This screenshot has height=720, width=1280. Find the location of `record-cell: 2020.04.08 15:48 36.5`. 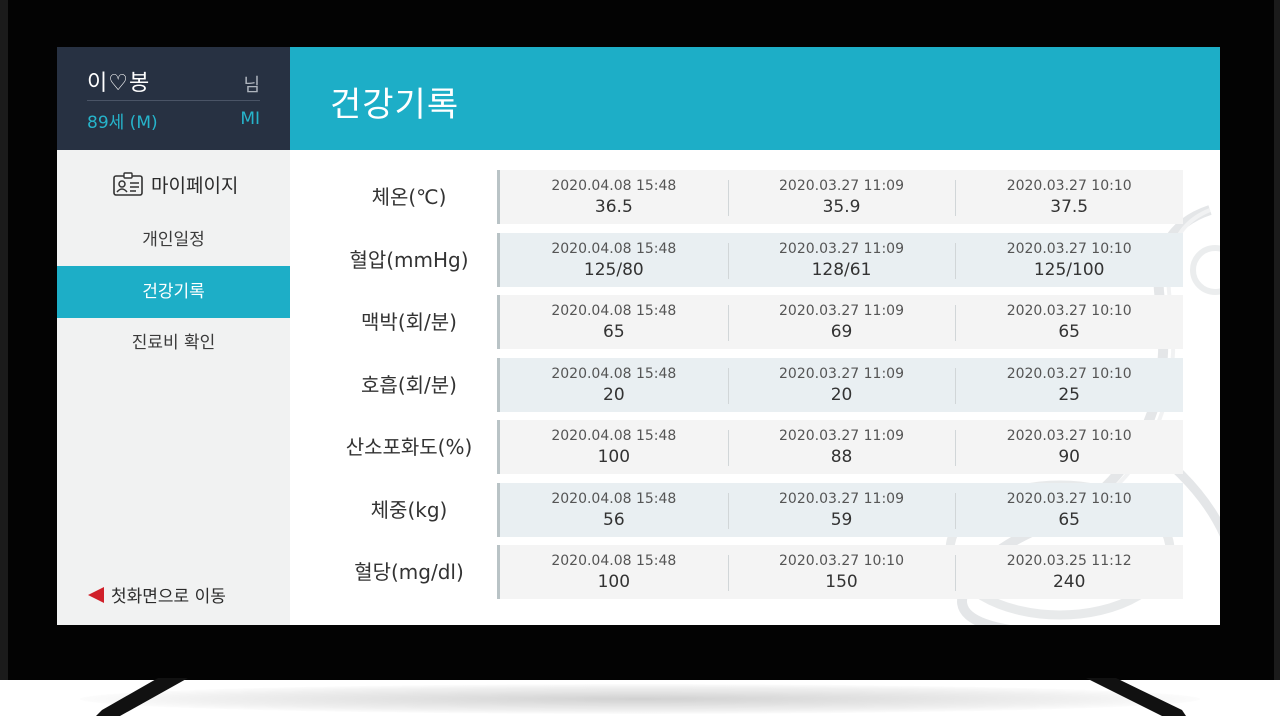

record-cell: 2020.04.08 15:48 36.5 is located at coordinates (614, 197).